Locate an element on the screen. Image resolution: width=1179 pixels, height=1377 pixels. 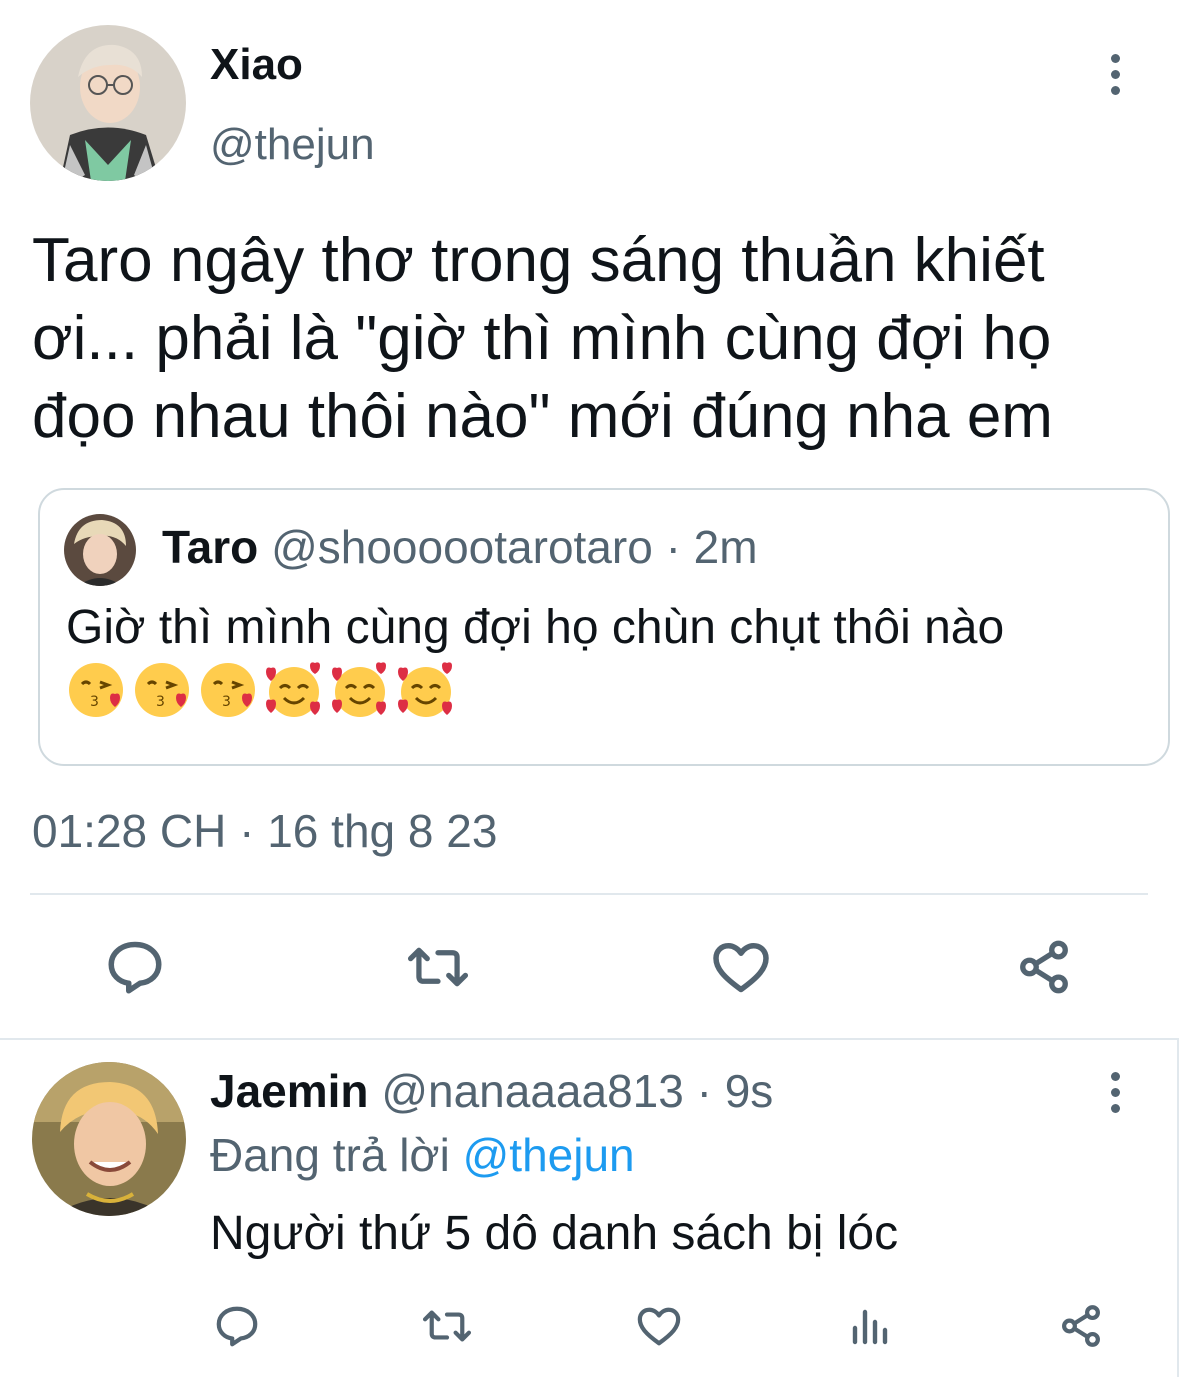
tweet-timestamp: 01:28 CH · 16 thg 8 23 is located at coordinates (264, 831).